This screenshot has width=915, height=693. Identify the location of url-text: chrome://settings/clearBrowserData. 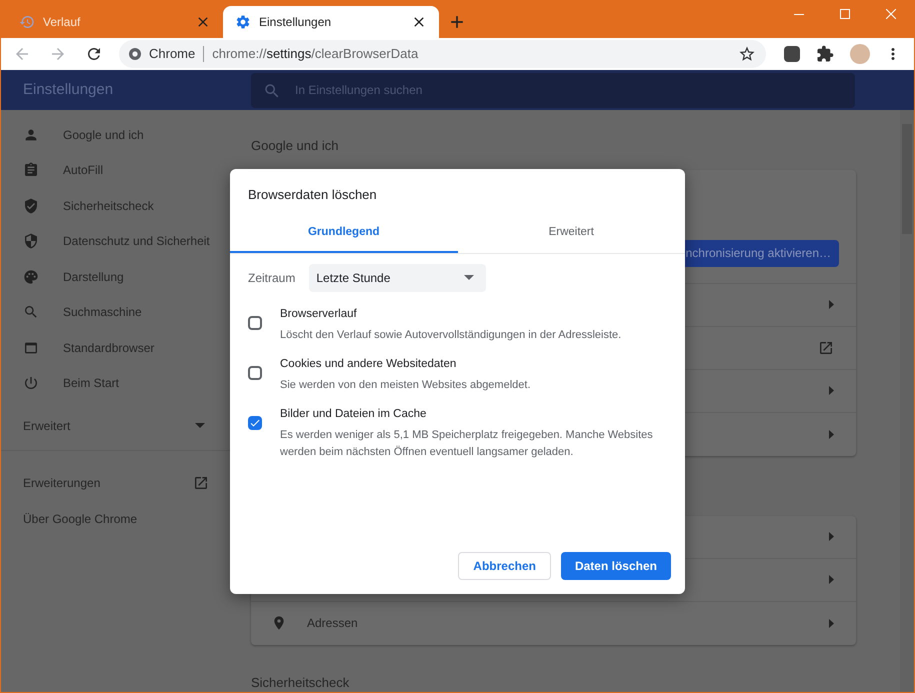
(315, 54).